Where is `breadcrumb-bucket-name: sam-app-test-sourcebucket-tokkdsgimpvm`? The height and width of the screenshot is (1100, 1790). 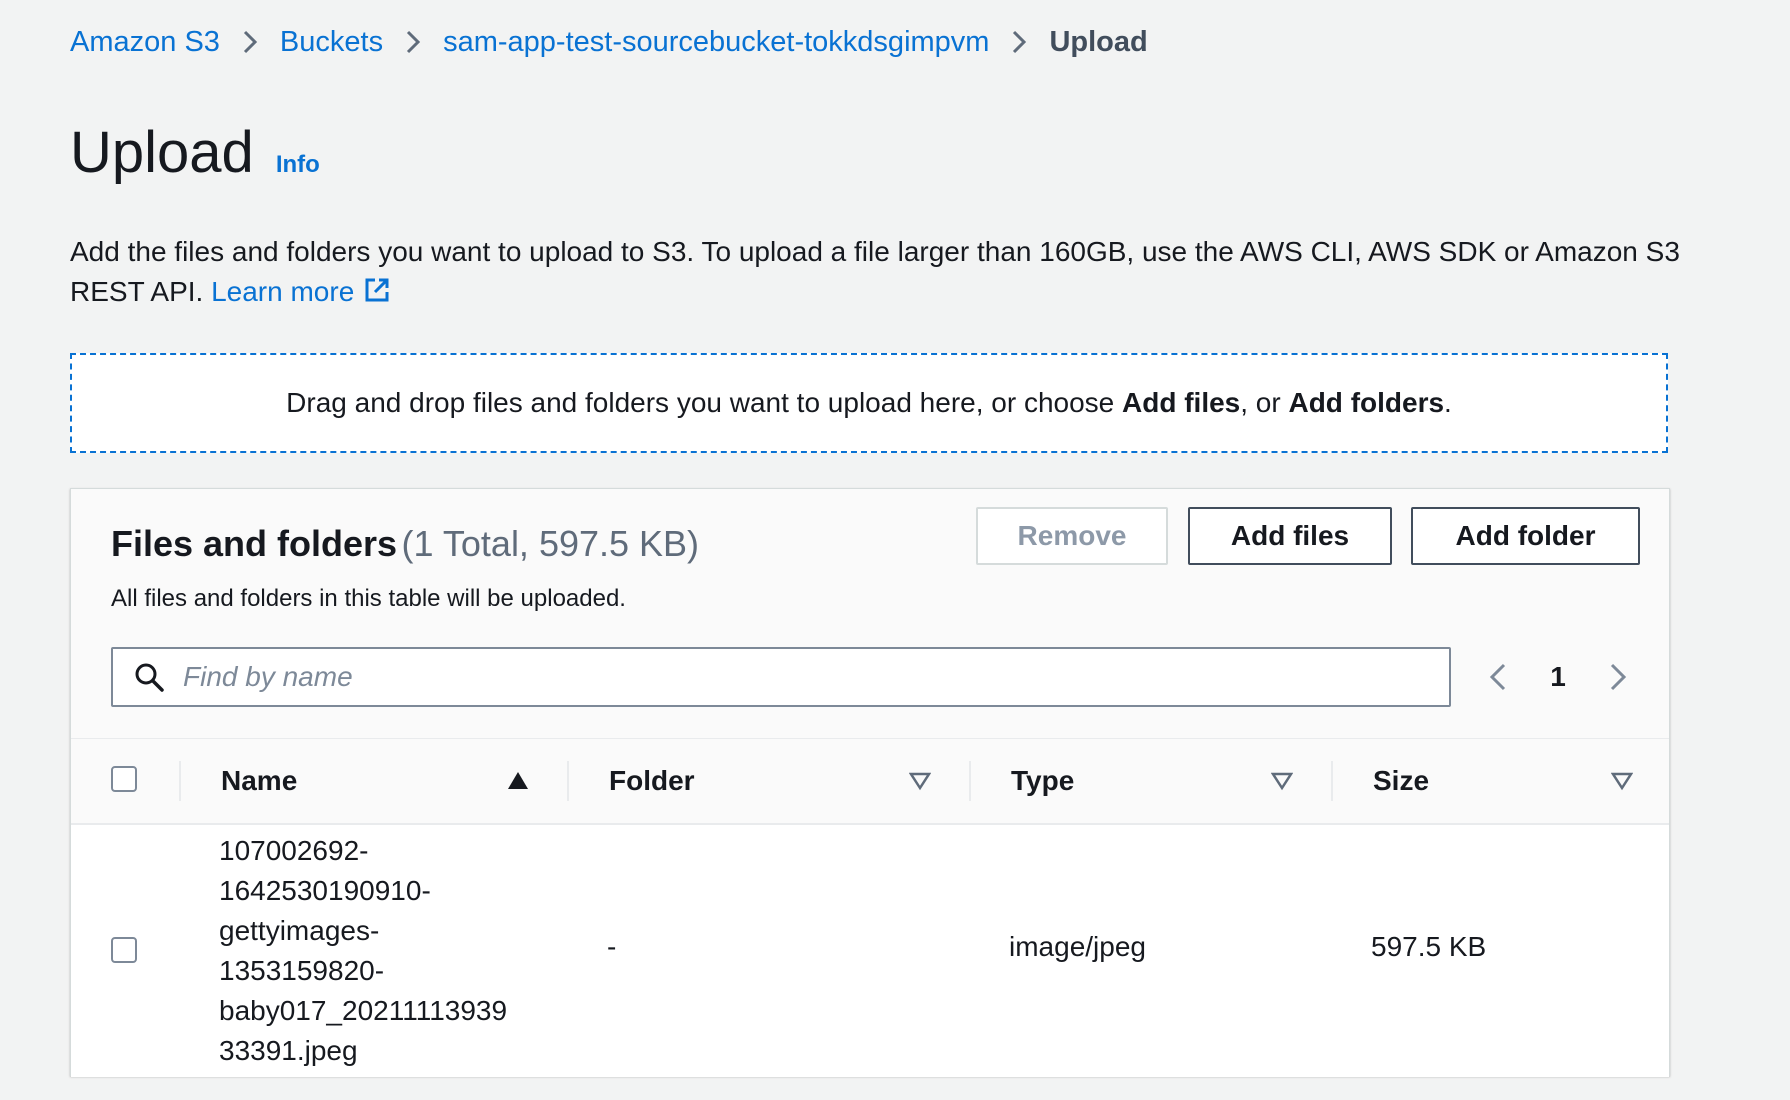
breadcrumb-bucket-name: sam-app-test-sourcebucket-tokkdsgimpvm is located at coordinates (716, 42).